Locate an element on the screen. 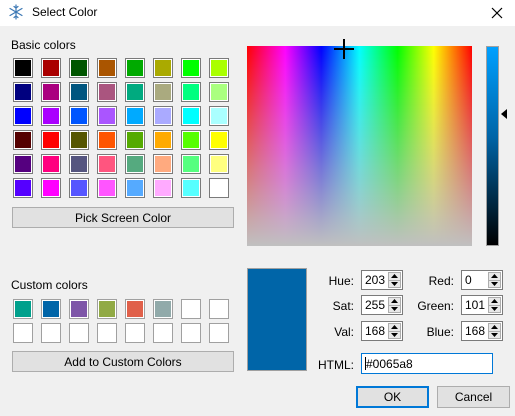  arrow-up-icon is located at coordinates (394, 276).